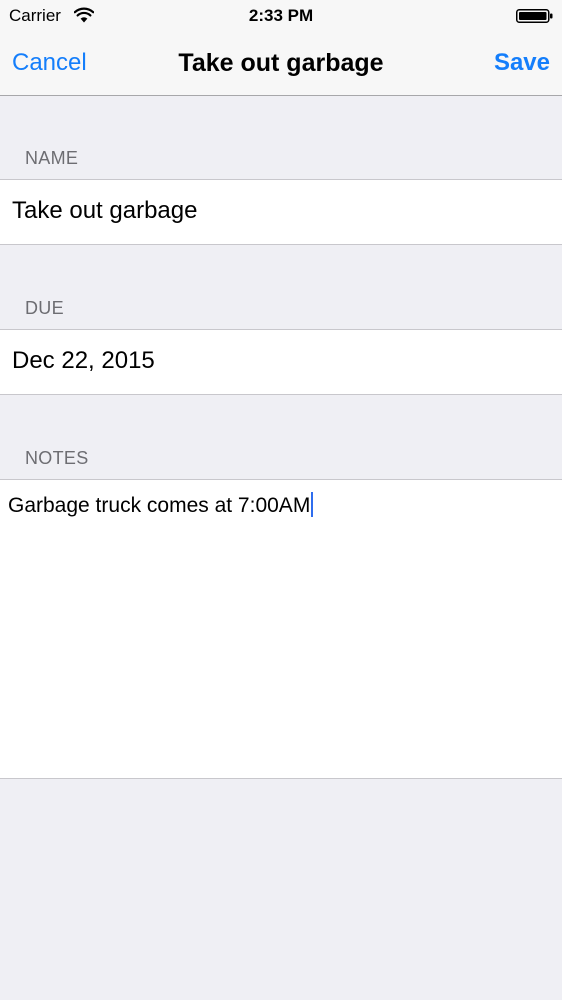 The image size is (562, 1000). I want to click on notes-content: Garbage truck comes at 7:00AM, so click(161, 505).